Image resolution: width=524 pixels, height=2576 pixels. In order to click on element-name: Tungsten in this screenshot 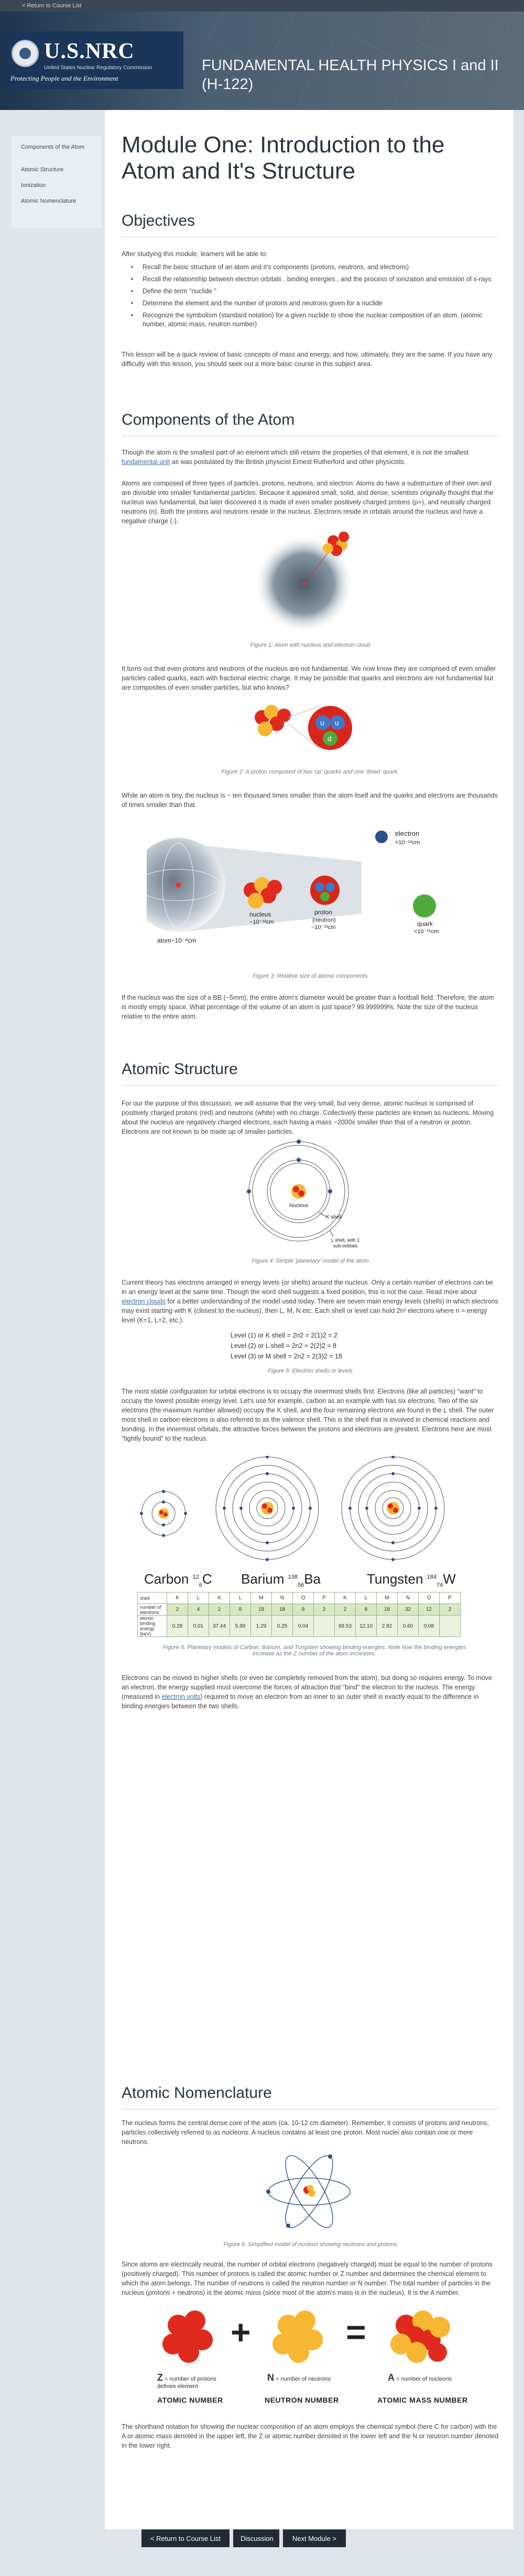, I will do `click(395, 1579)`.